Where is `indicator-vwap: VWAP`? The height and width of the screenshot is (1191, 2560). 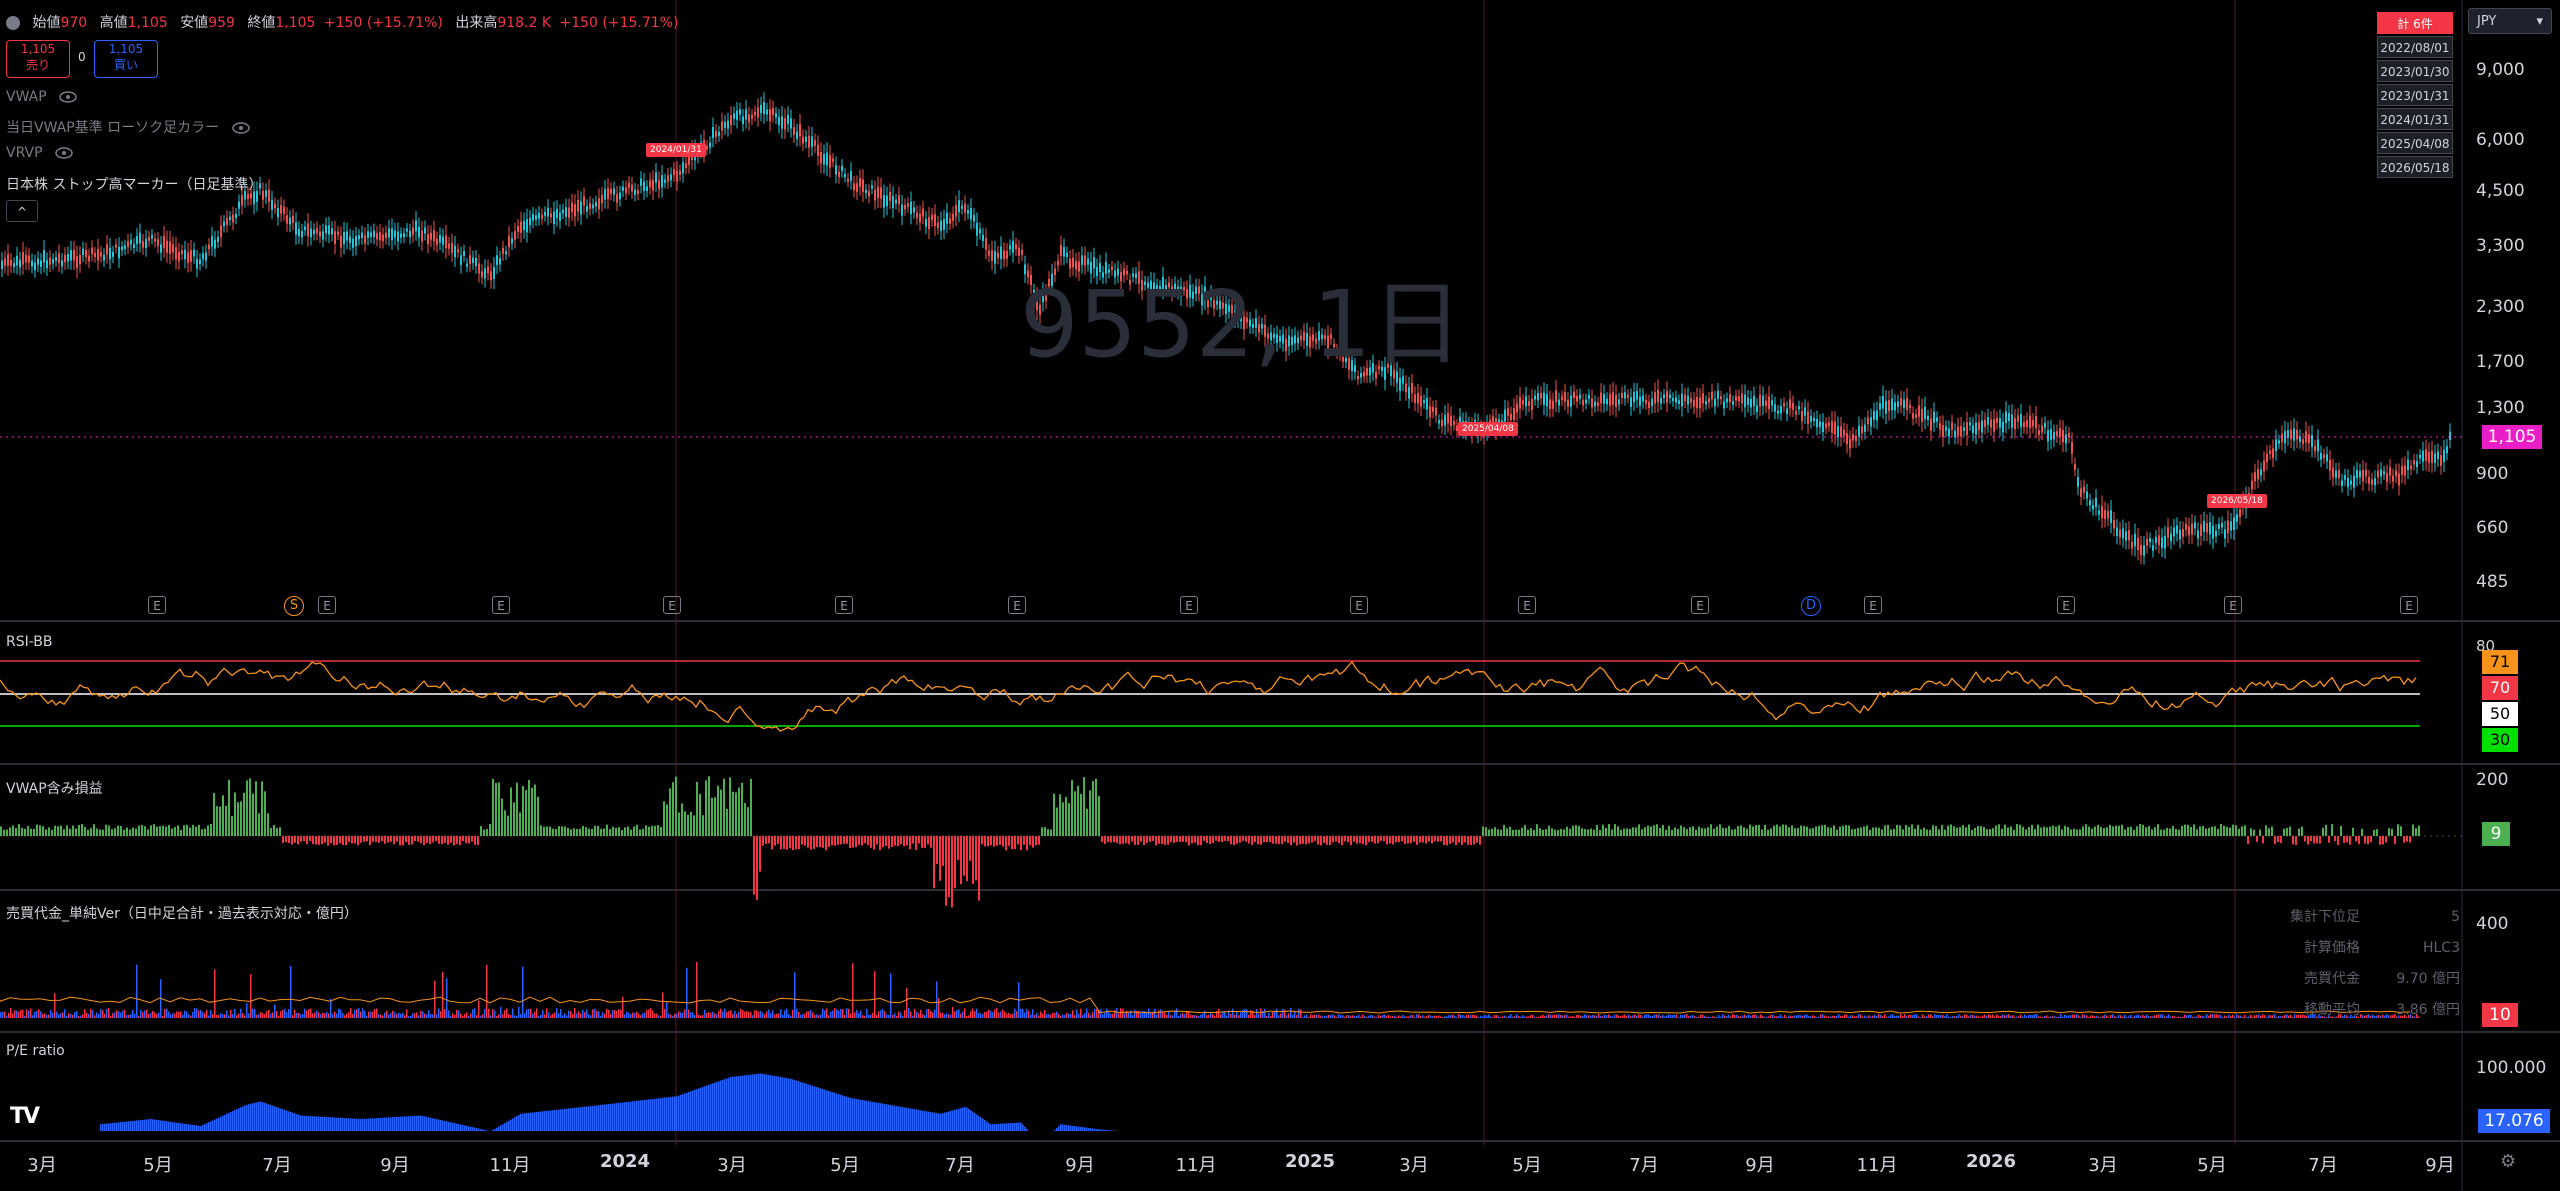 indicator-vwap: VWAP is located at coordinates (41, 97).